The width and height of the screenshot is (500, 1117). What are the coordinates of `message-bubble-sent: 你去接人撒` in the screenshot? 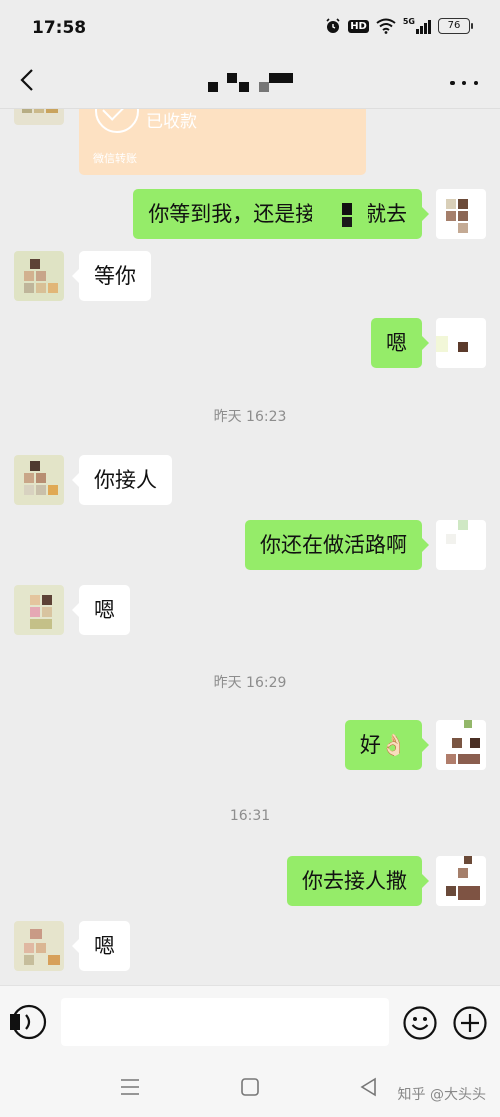 It's located at (358, 881).